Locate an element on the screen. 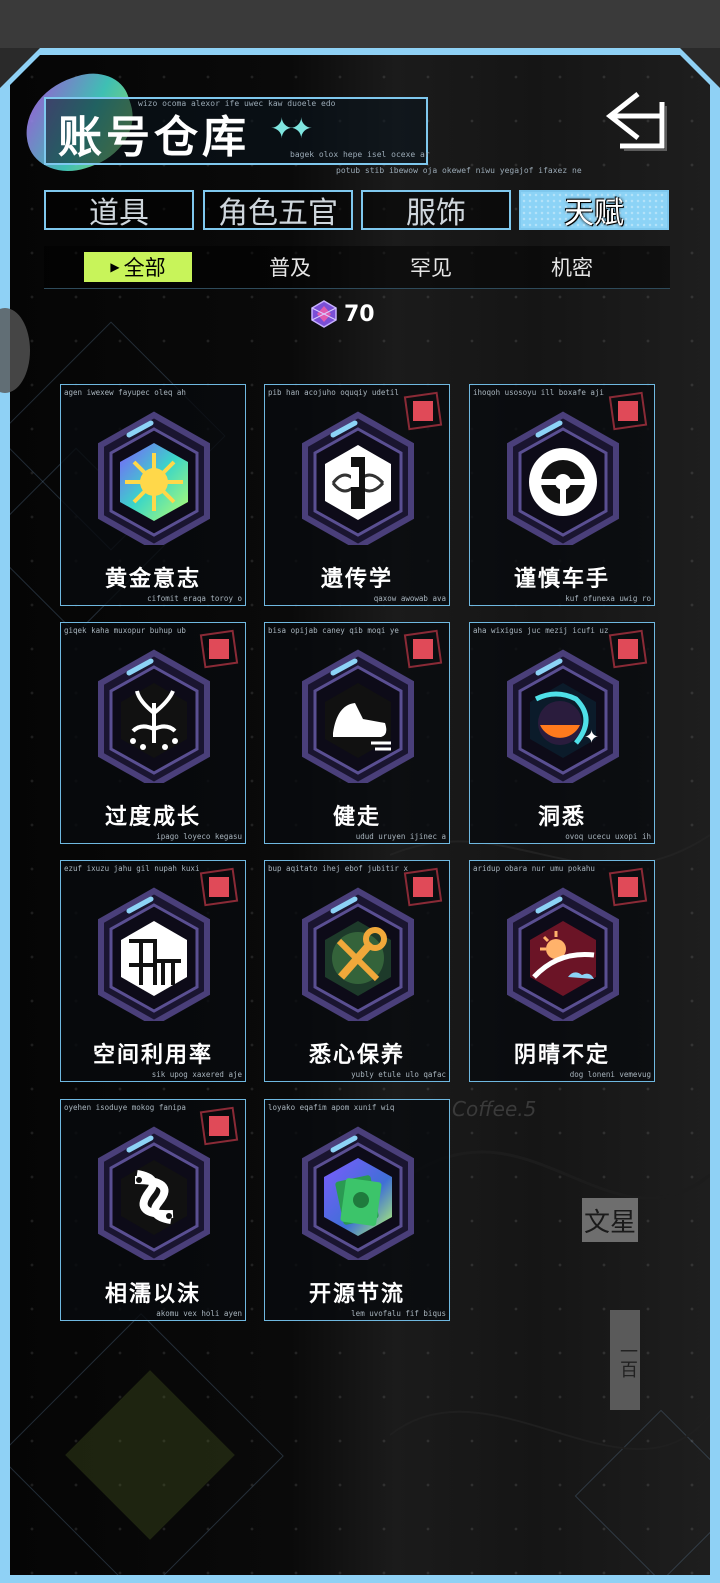 The height and width of the screenshot is (1583, 720). bg-diamond is located at coordinates (147, 1444).